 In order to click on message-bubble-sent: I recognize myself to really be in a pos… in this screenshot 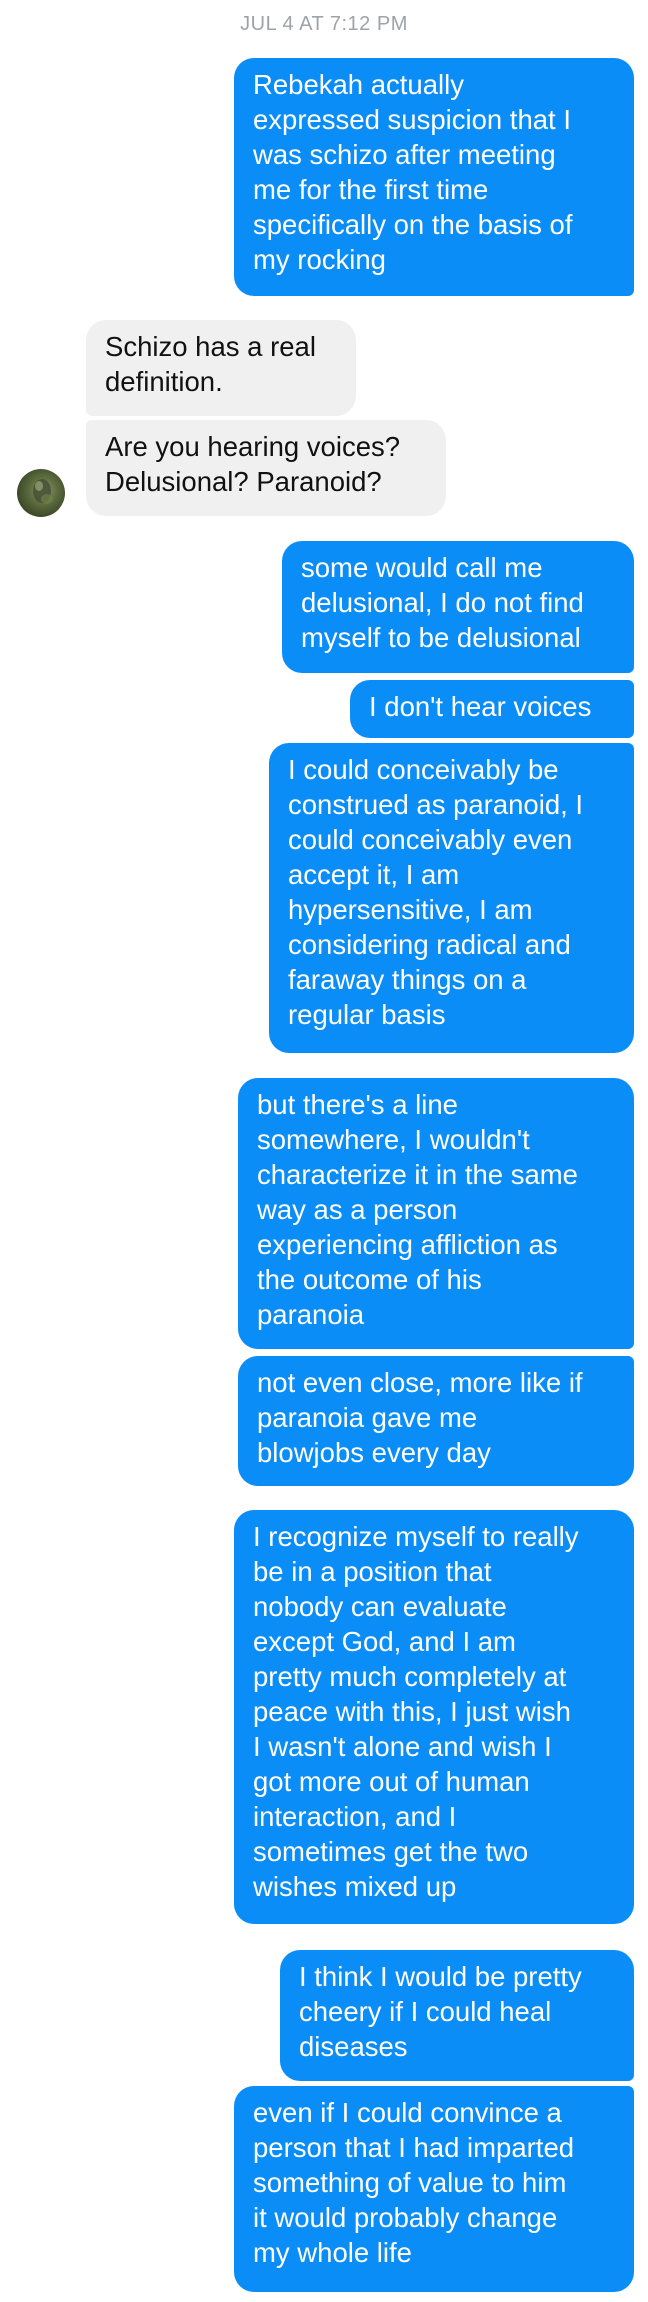, I will do `click(434, 1717)`.